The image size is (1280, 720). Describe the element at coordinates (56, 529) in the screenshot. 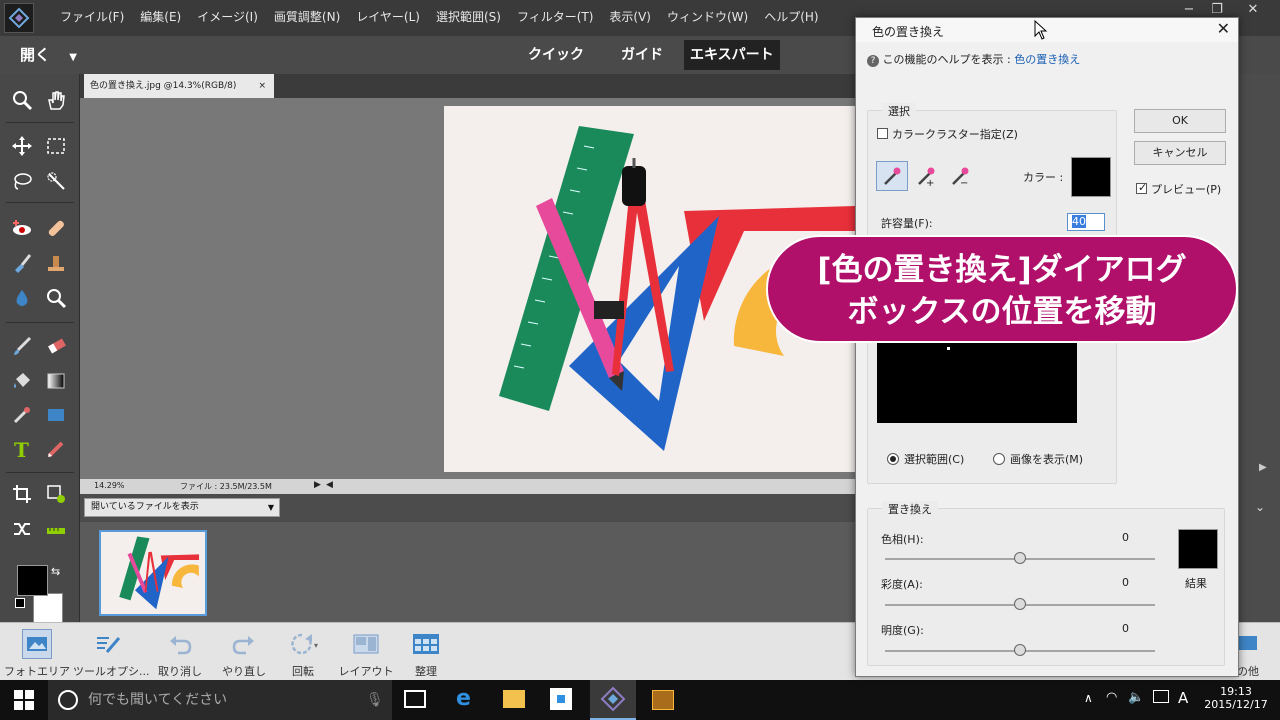

I see `straighten-tool-icon` at that location.